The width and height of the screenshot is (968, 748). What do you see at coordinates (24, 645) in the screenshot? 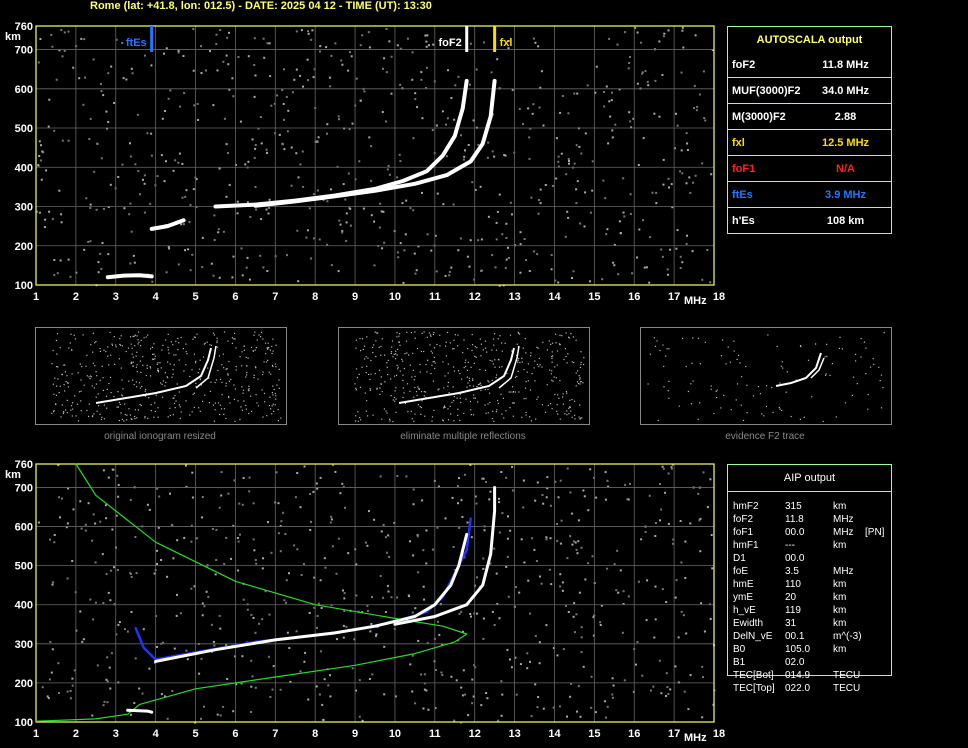
I see `y-tick-label: 300` at bounding box center [24, 645].